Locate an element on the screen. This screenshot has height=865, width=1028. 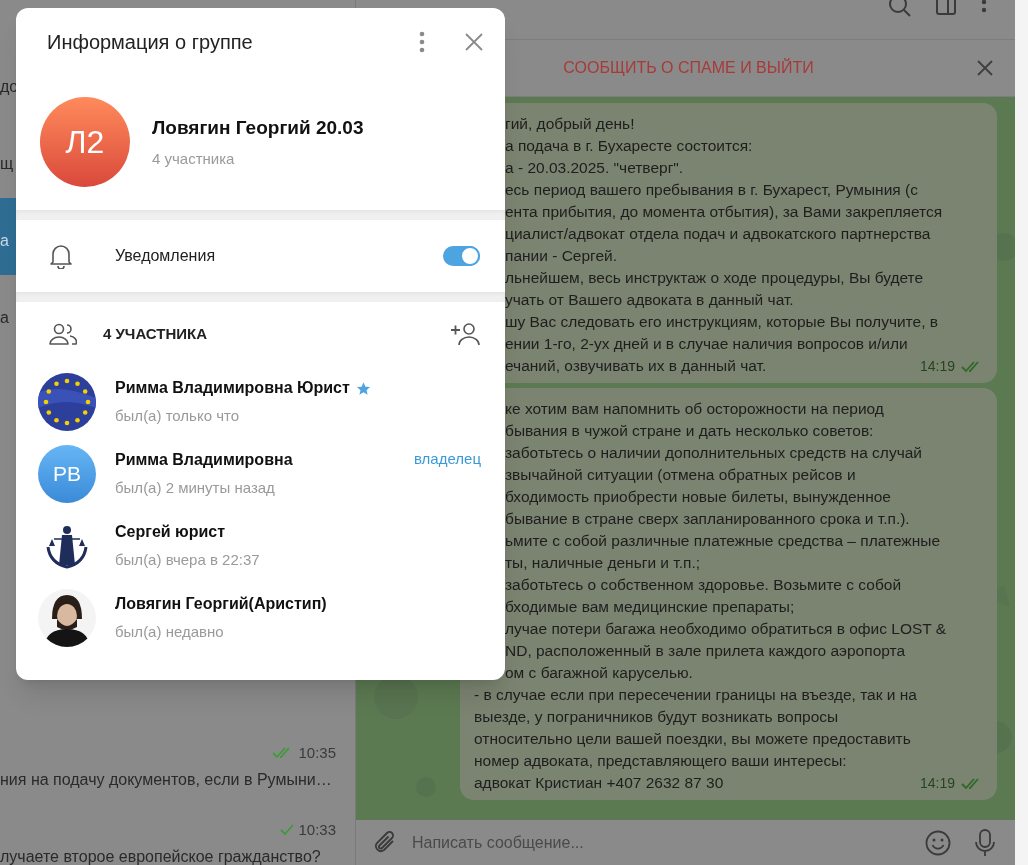
message-line: бывание в стране сверх запланированного срока и т.п.). is located at coordinates (707, 519).